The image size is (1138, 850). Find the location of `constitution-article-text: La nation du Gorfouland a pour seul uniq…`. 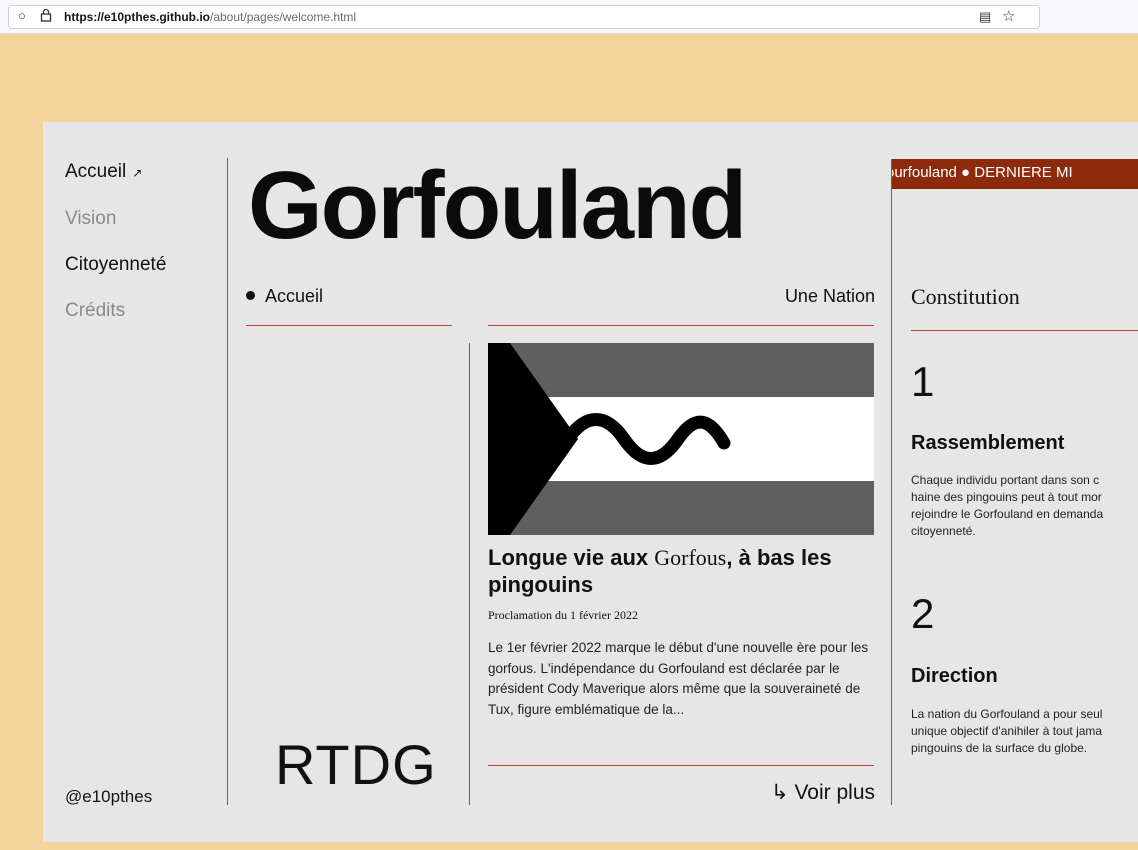

constitution-article-text: La nation du Gorfouland a pour seul uniq… is located at coordinates (1007, 731).